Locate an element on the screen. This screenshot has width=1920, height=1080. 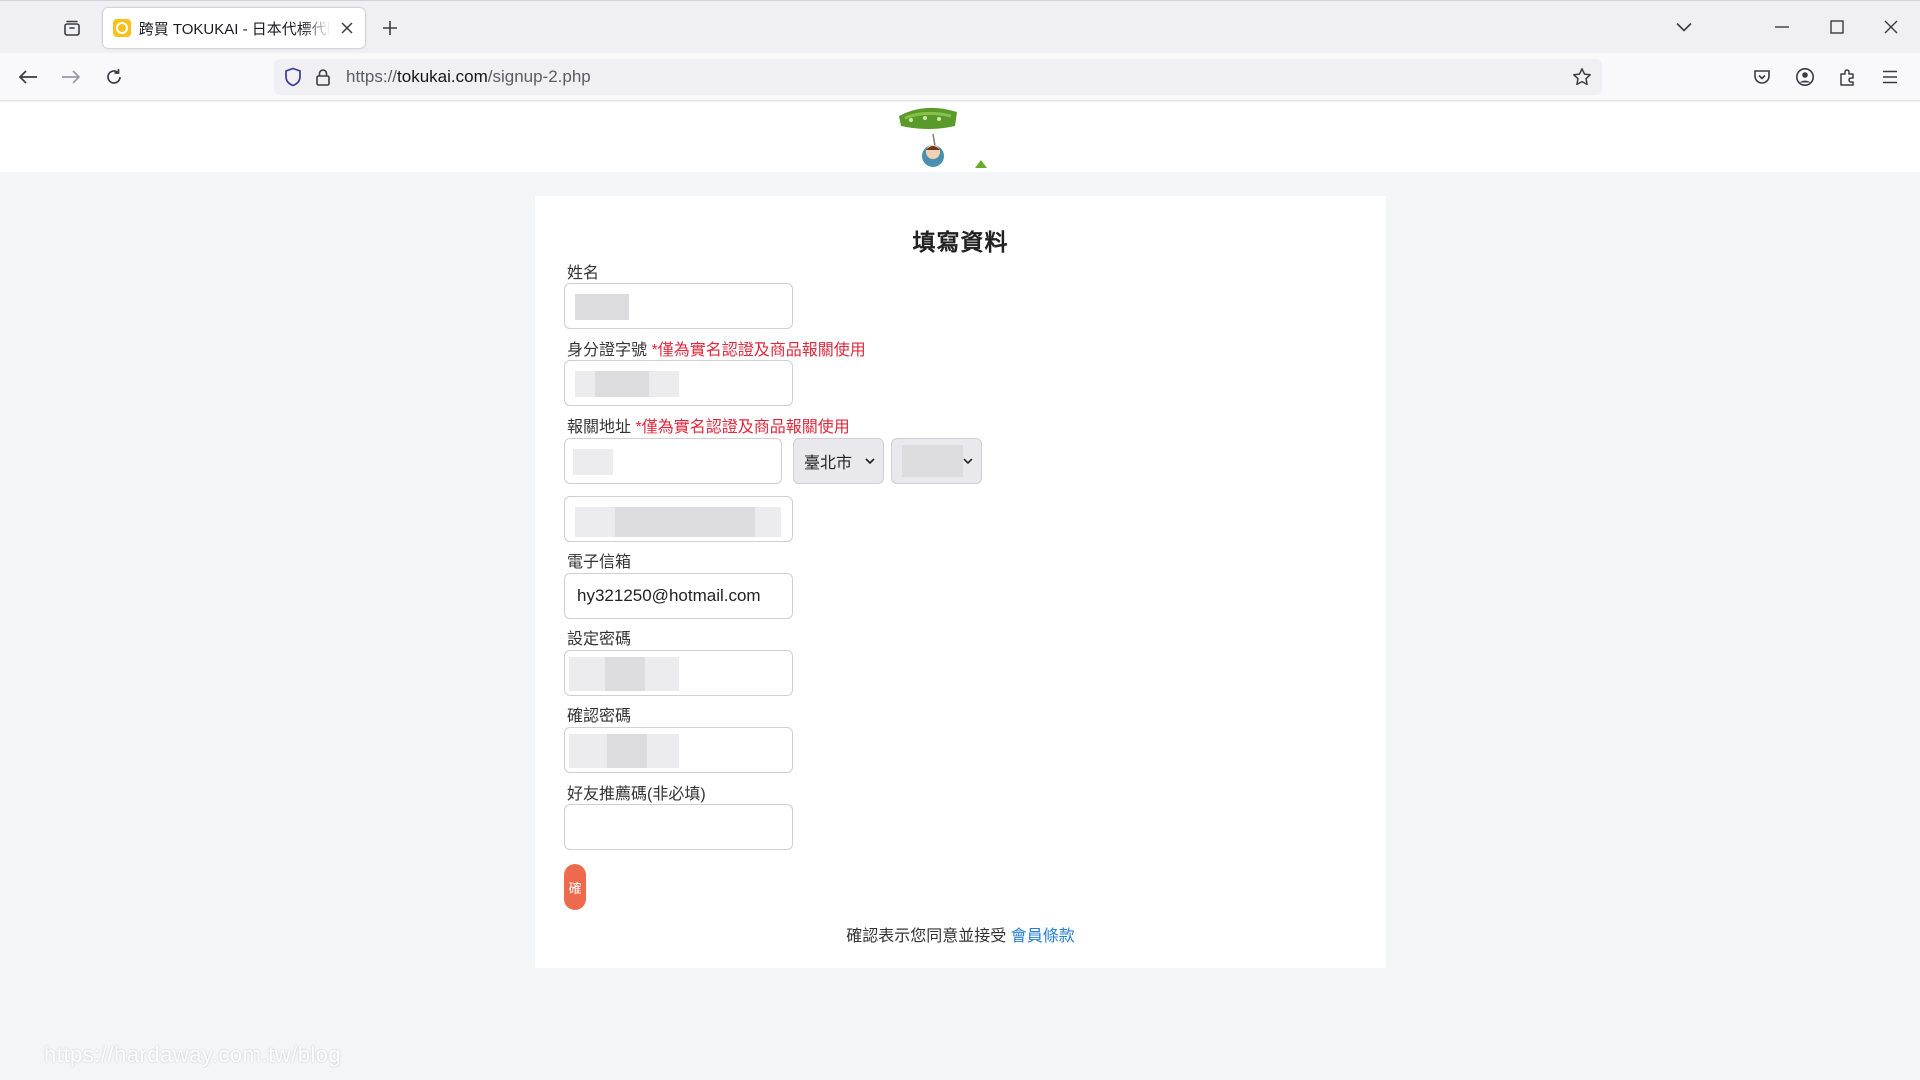
extensions-puzzle-icon is located at coordinates (1848, 77).